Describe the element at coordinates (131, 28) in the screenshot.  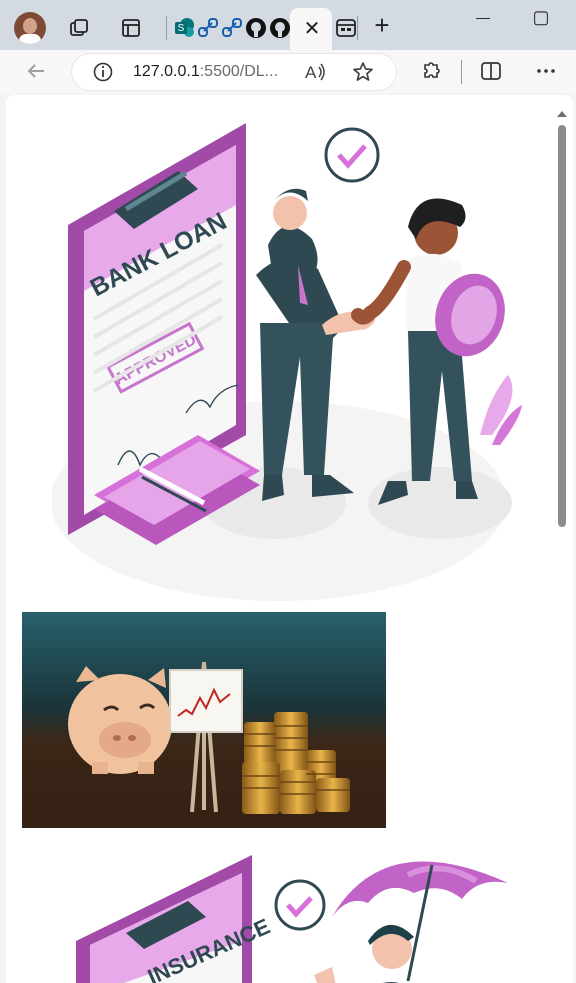
I see `workspace-icon` at that location.